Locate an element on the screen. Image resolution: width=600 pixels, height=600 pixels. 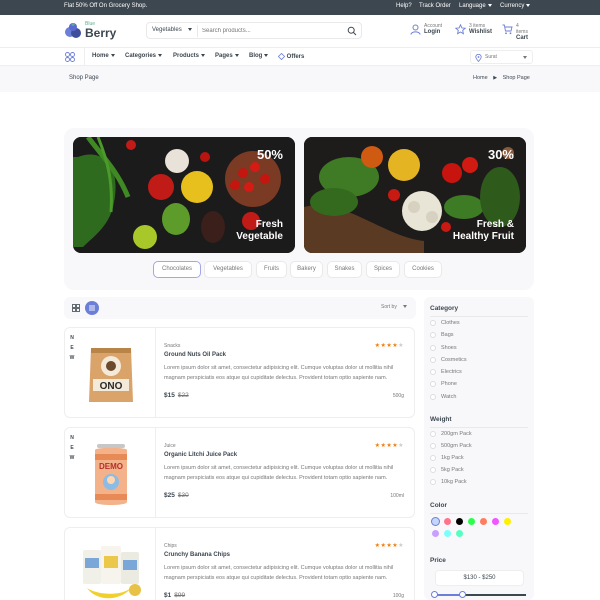
product-toolbar: Sort by is located at coordinates (240, 308).